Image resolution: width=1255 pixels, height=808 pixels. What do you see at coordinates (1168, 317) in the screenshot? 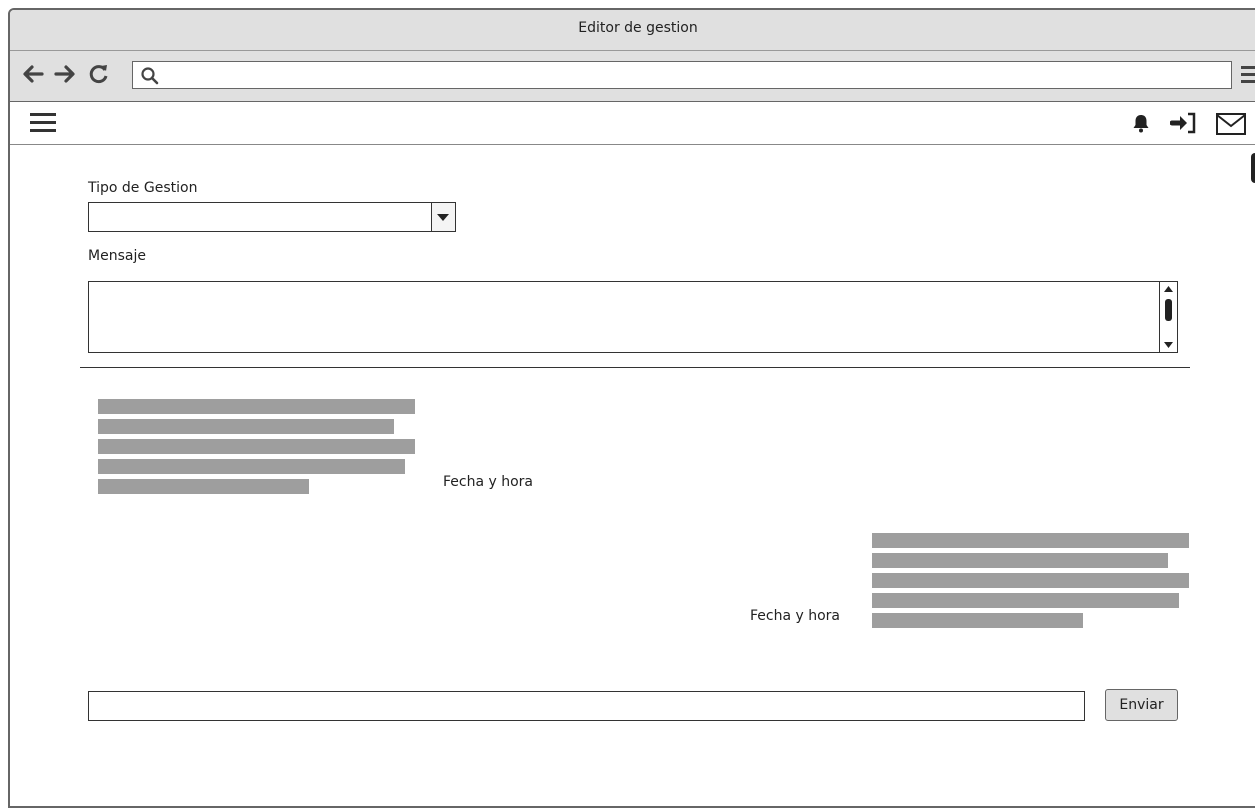
I see `textarea-scrollbar` at bounding box center [1168, 317].